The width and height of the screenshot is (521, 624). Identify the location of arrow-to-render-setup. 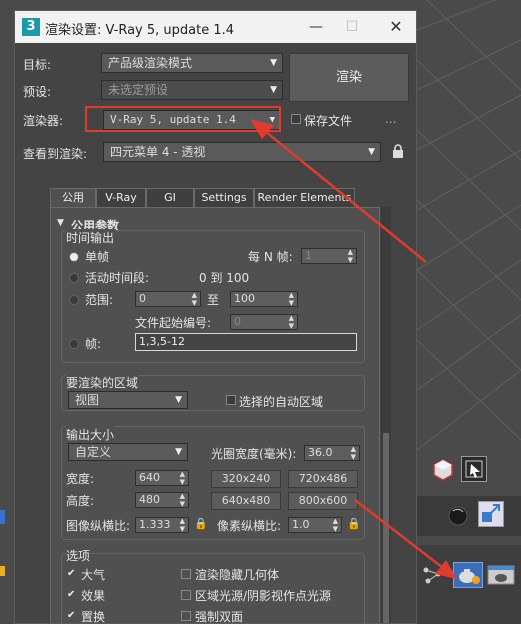
(401, 535).